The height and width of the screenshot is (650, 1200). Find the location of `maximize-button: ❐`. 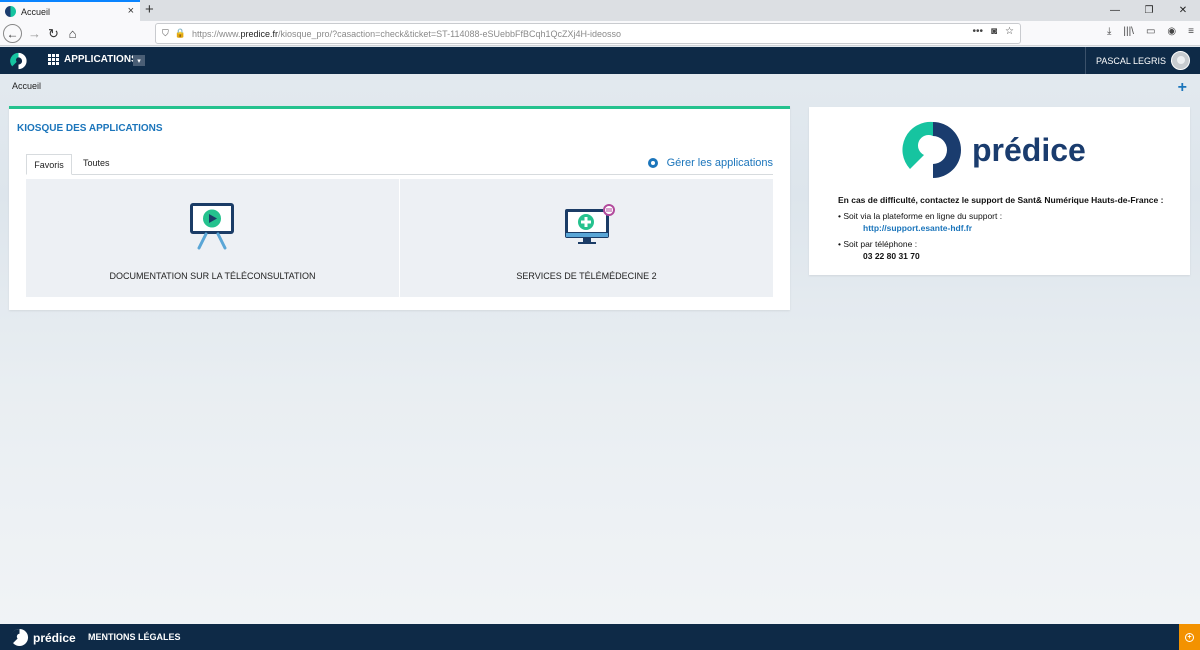

maximize-button: ❐ is located at coordinates (1149, 10).